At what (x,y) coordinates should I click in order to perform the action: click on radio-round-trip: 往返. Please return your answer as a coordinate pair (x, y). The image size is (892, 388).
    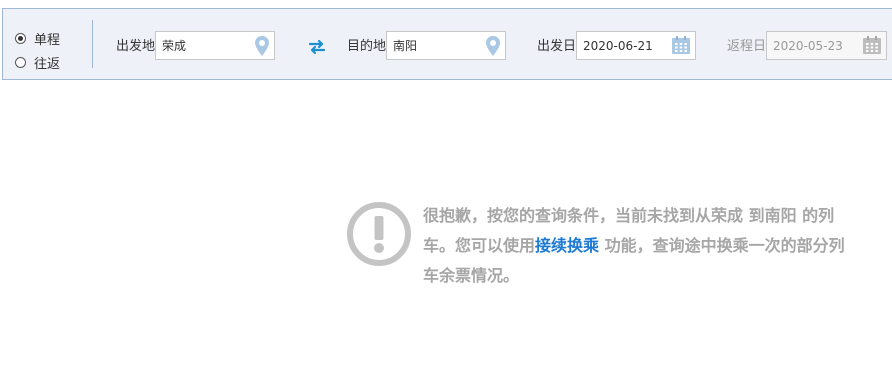
    Looking at the image, I should click on (37, 62).